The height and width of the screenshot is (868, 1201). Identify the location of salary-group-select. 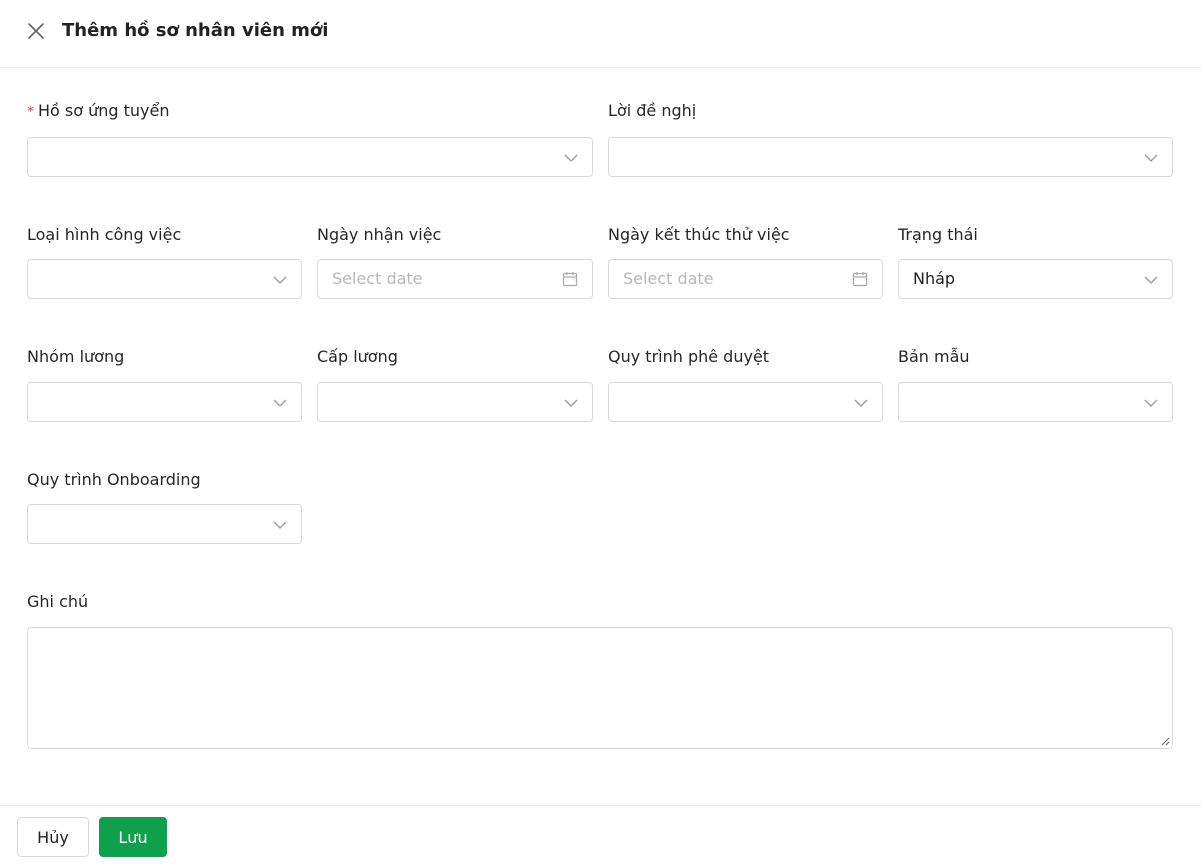
(164, 402).